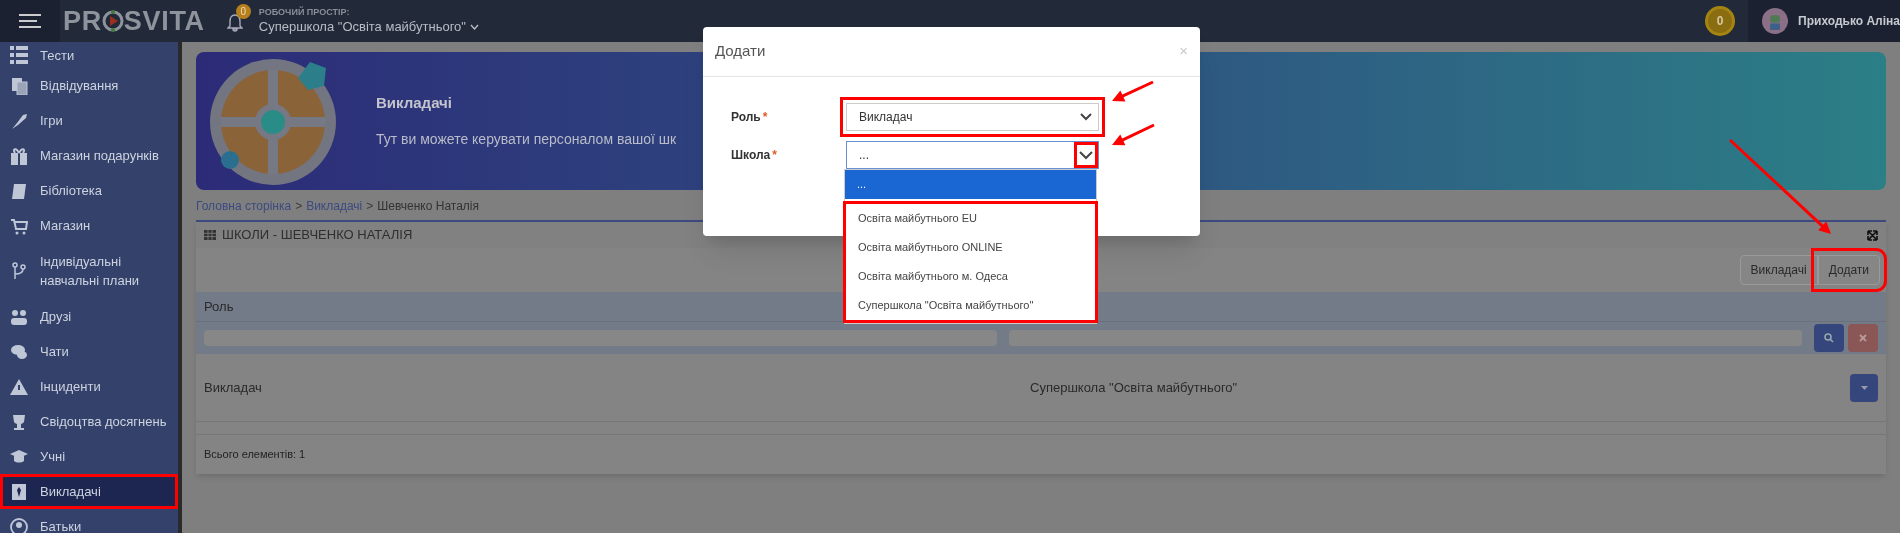 The width and height of the screenshot is (1900, 533). What do you see at coordinates (1778, 270) in the screenshot?
I see `teachers-button: Викладачі` at bounding box center [1778, 270].